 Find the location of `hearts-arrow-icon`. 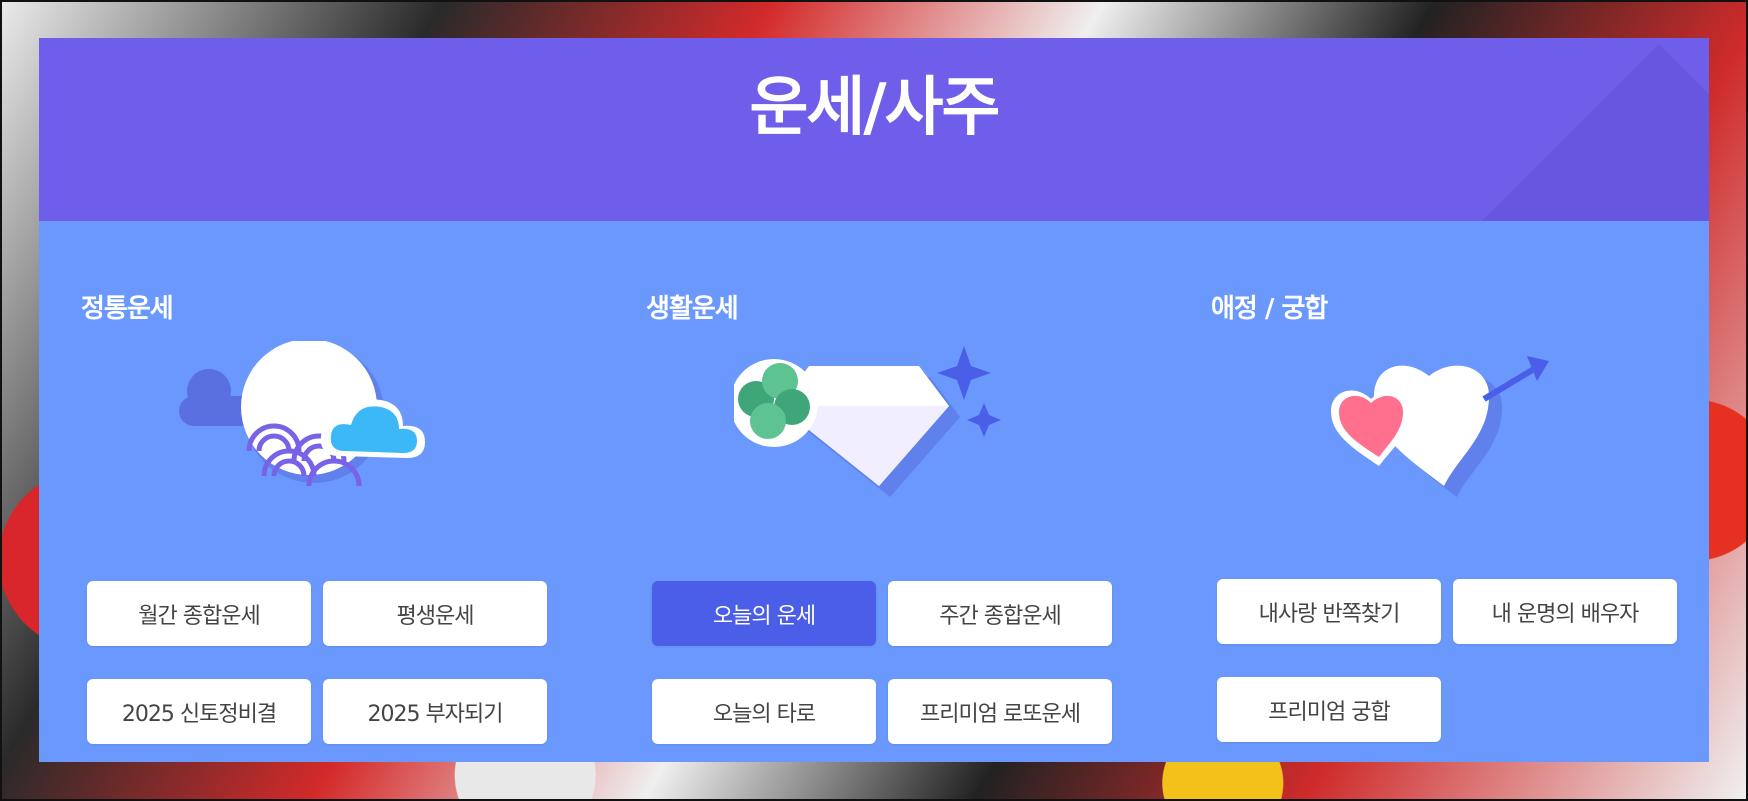

hearts-arrow-icon is located at coordinates (1440, 426).